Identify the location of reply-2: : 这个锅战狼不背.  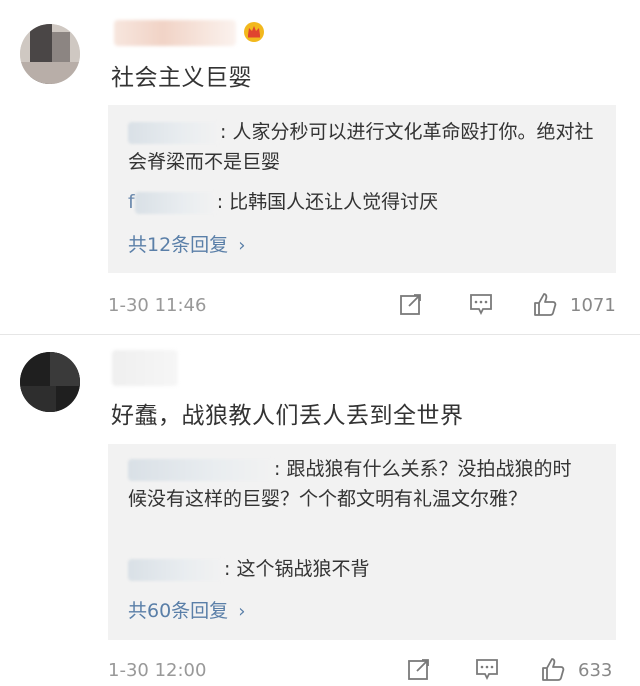
(362, 569).